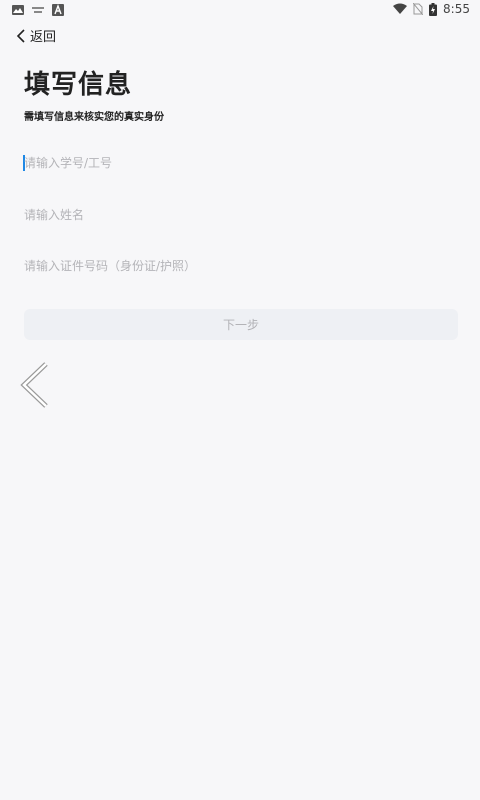 This screenshot has height=800, width=480. What do you see at coordinates (241, 324) in the screenshot?
I see `next-step-button: 下一步` at bounding box center [241, 324].